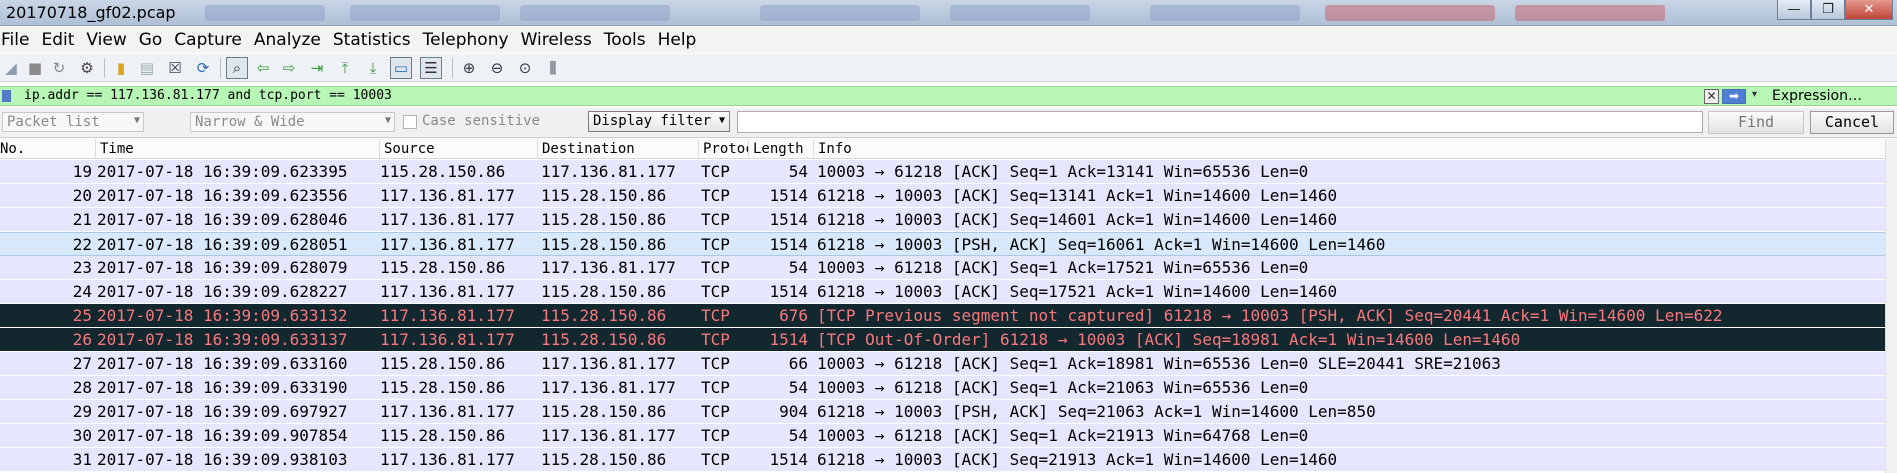  I want to click on column-header-source: Source, so click(459, 149).